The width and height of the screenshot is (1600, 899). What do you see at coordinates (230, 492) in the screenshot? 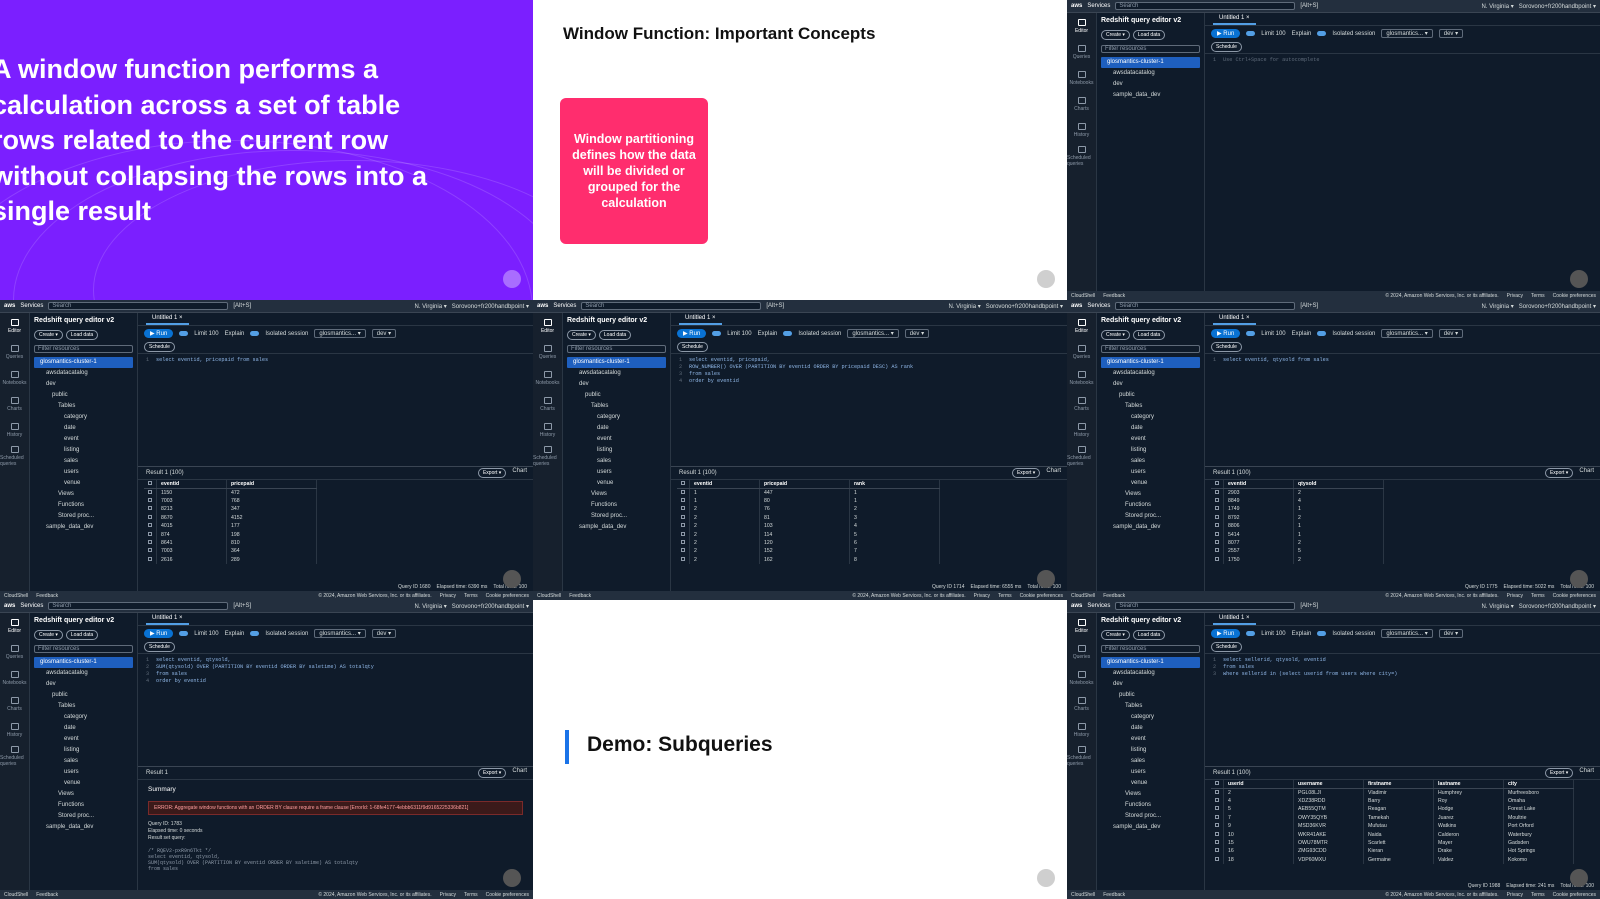
I see `table-row: 1150 472` at bounding box center [230, 492].